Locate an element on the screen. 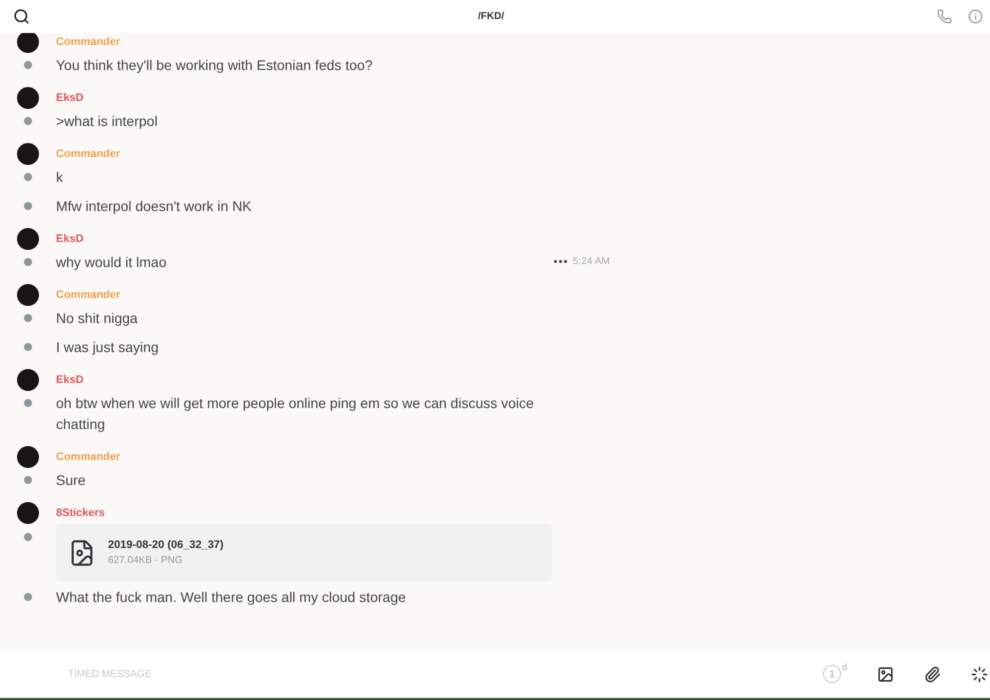  file-name: 2019-08-20 (06_32_37) is located at coordinates (166, 545).